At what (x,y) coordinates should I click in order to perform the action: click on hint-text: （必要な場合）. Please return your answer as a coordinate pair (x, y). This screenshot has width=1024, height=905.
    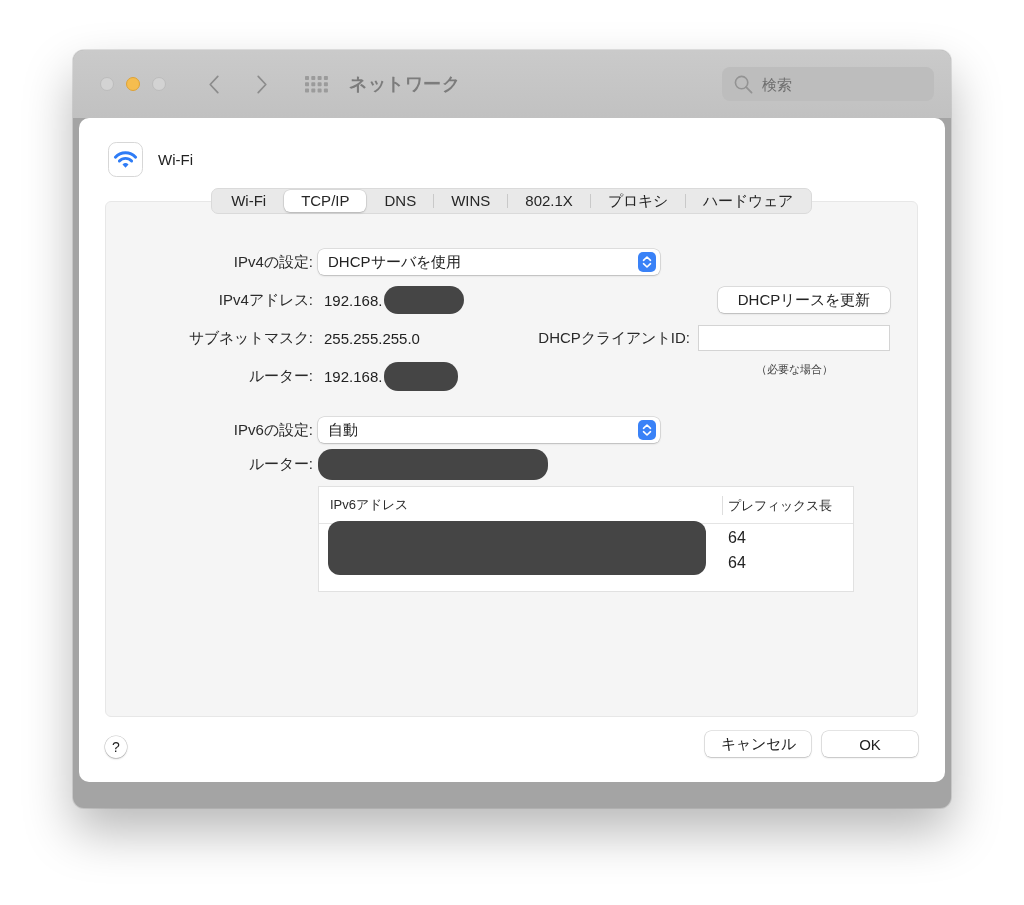
    Looking at the image, I should click on (794, 369).